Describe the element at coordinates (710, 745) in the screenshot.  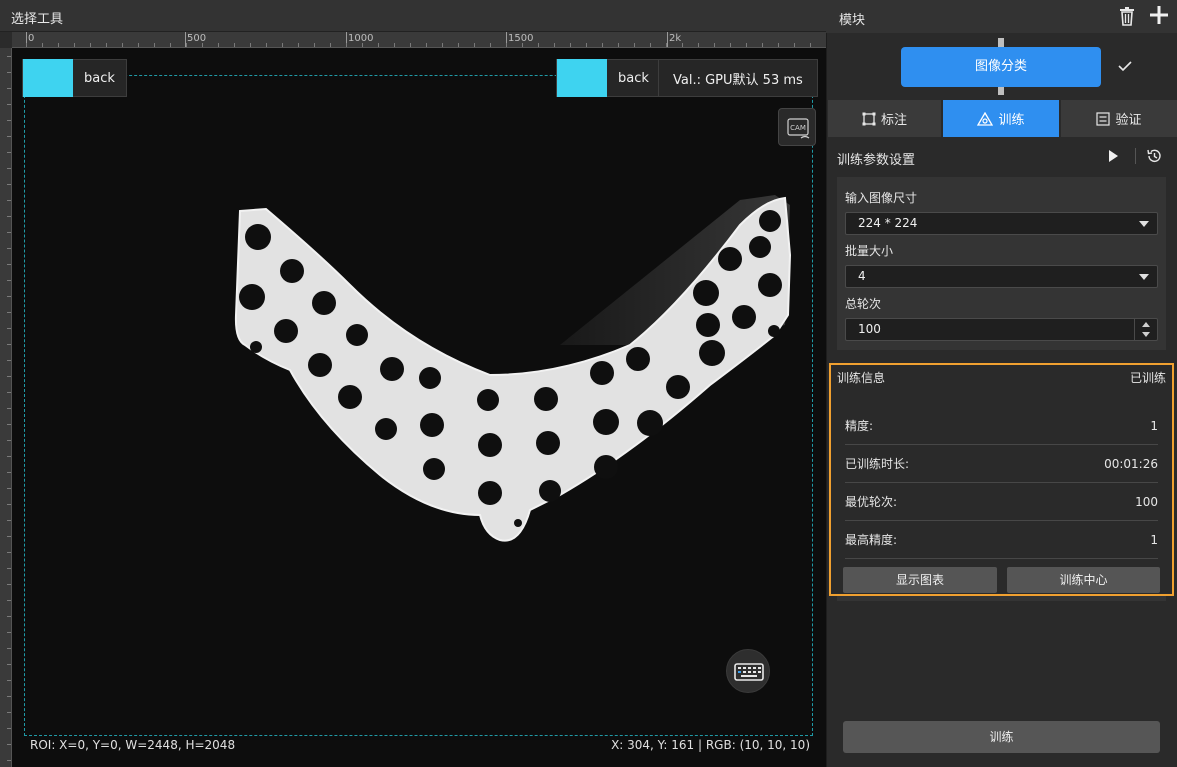
I see `cursor-coordinates: X: 304, Y: 161 | RGB: (10, 10, 10)` at that location.